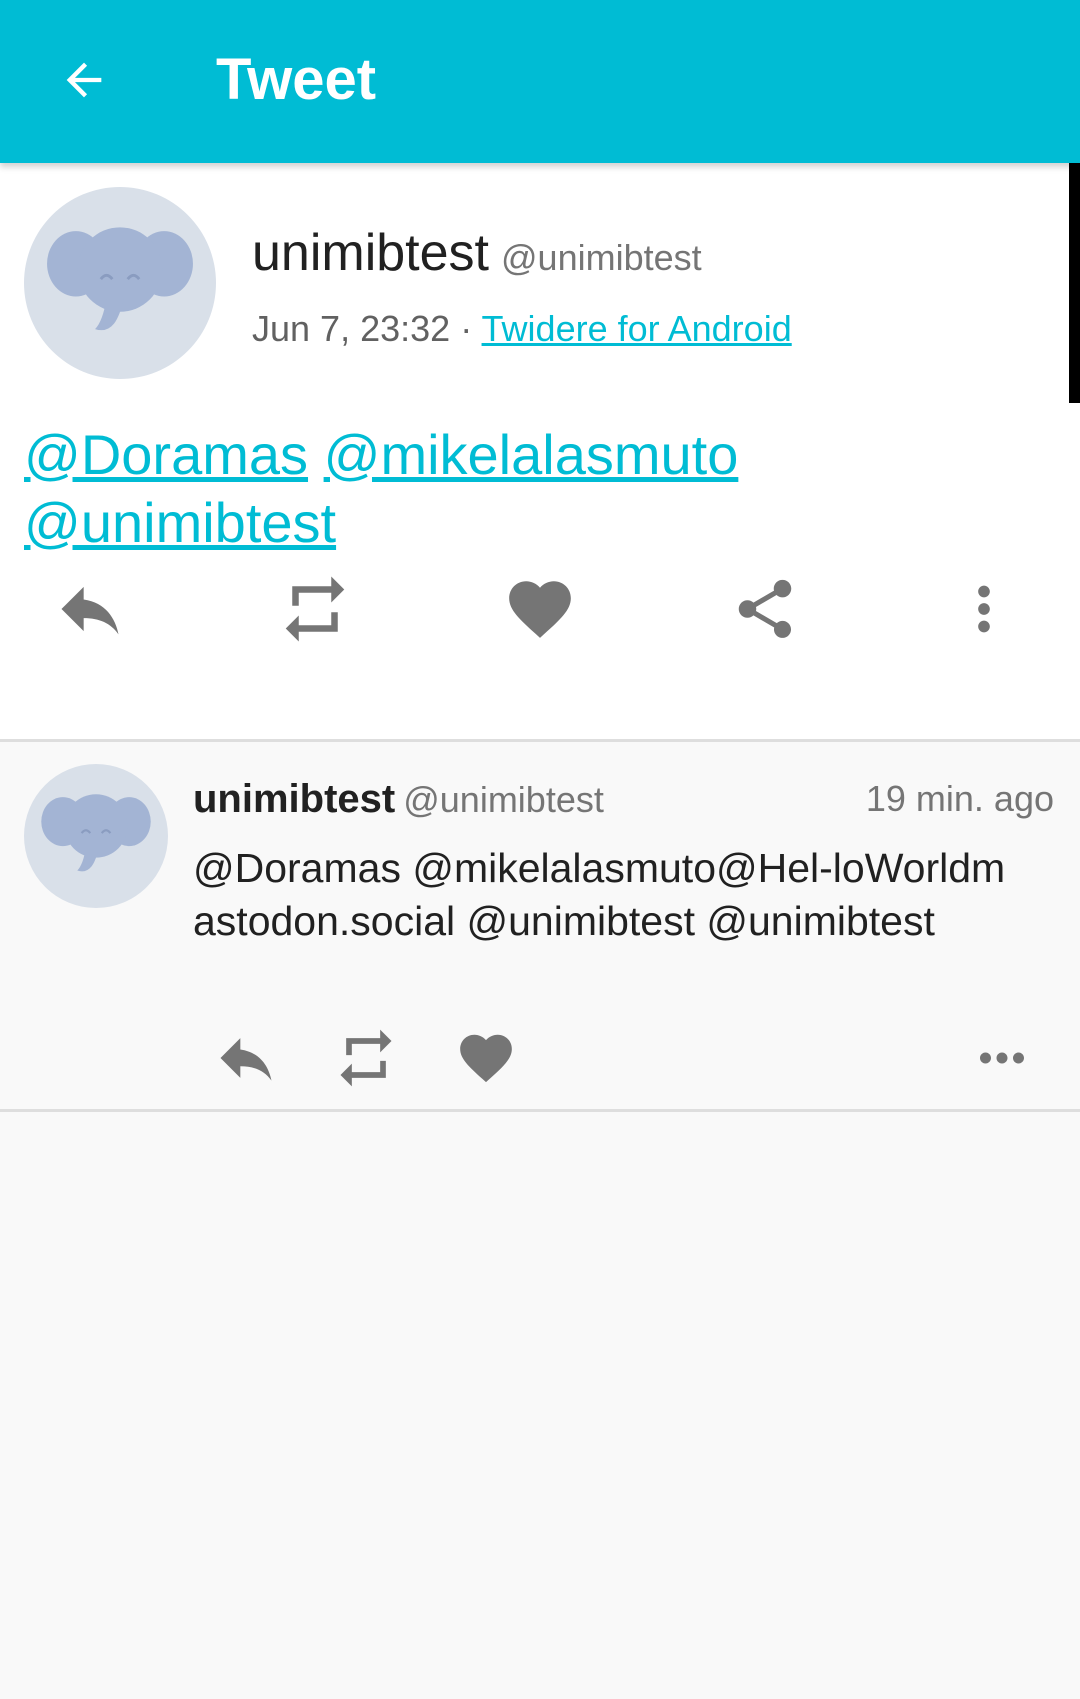  I want to click on more-horizontal-icon, so click(1002, 1058).